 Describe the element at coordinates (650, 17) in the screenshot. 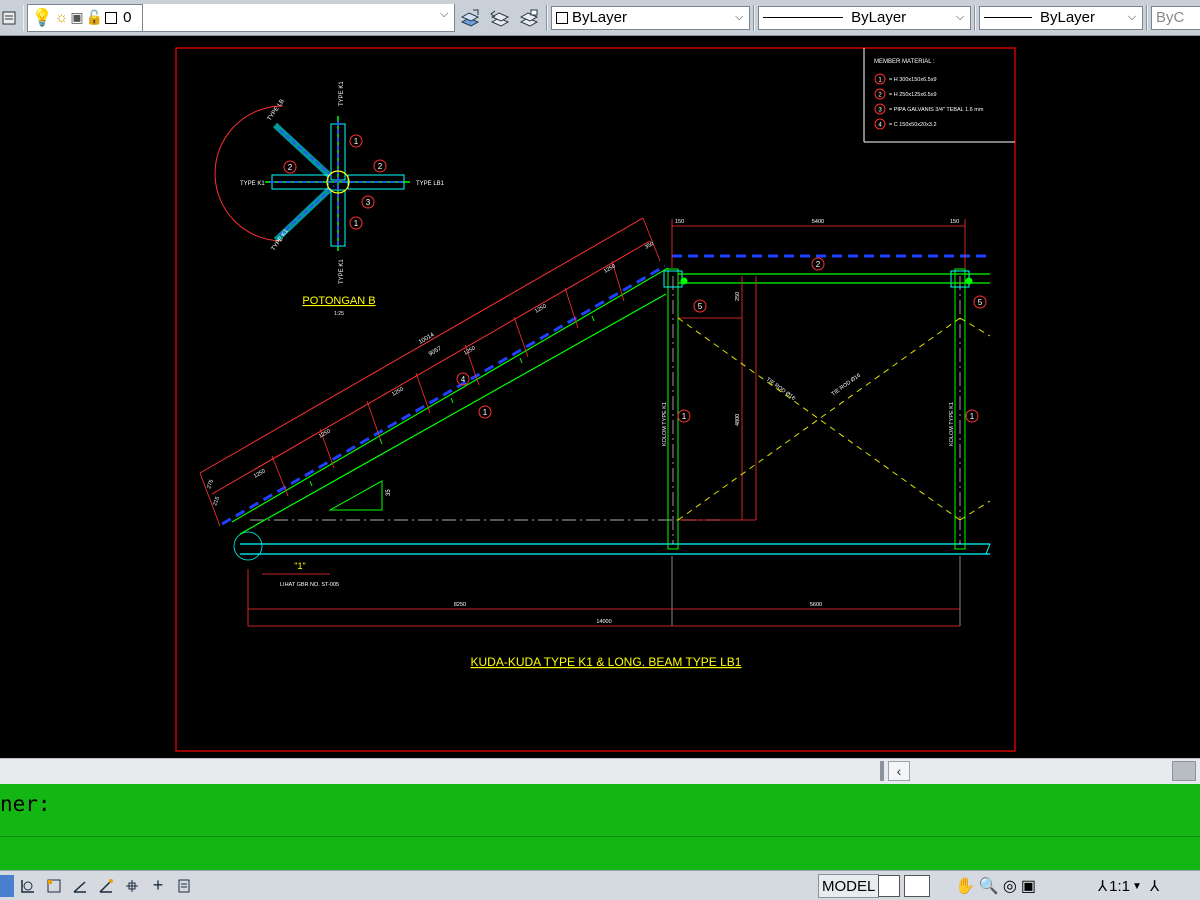

I see `color-control: ByLayer ⌵` at that location.